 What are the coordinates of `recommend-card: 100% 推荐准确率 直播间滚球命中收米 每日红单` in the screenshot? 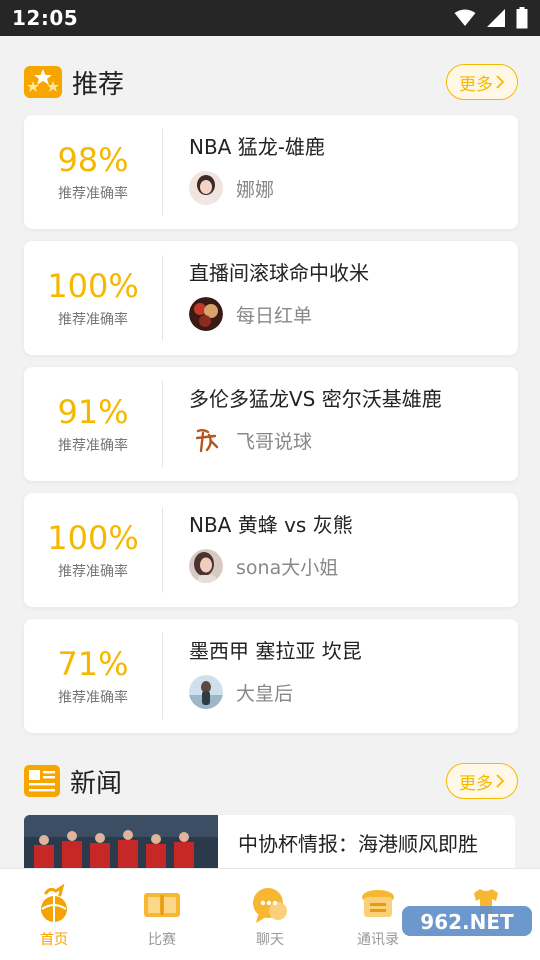 It's located at (271, 298).